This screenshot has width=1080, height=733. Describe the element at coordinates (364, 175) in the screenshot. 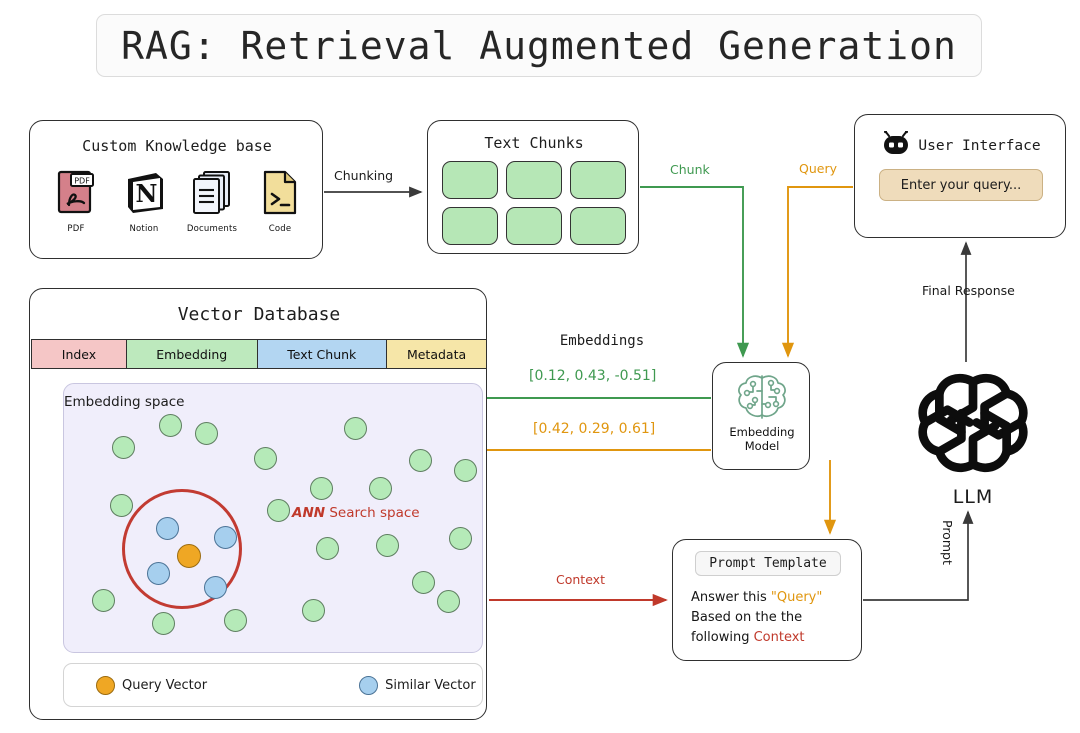

I see `edge-label-chunking: Chunking` at that location.